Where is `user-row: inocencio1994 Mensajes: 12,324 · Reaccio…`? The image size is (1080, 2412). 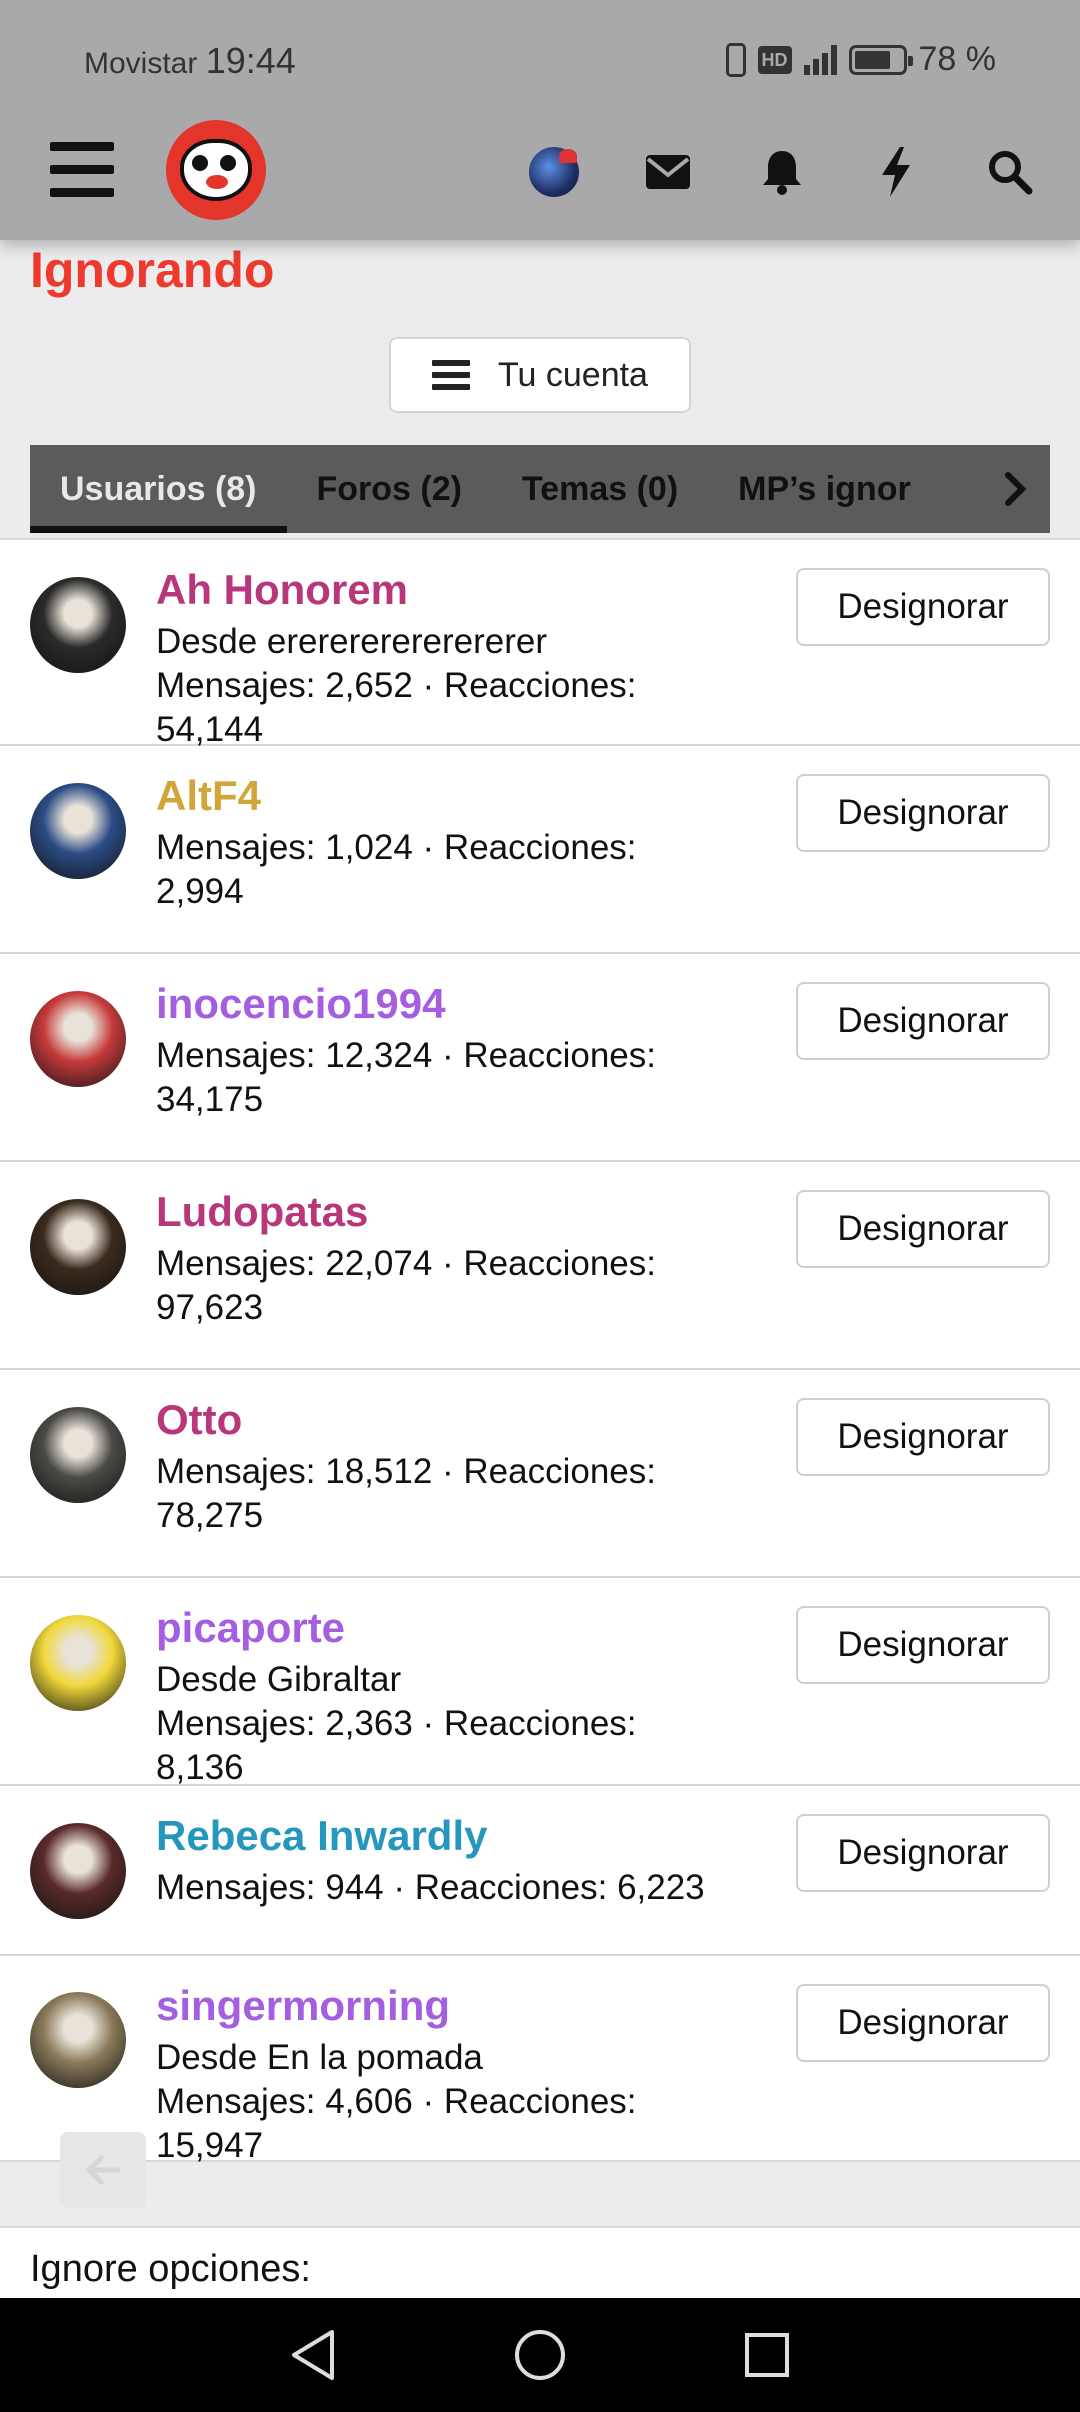
user-row: inocencio1994 Mensajes: 12,324 · Reaccio… is located at coordinates (540, 1058).